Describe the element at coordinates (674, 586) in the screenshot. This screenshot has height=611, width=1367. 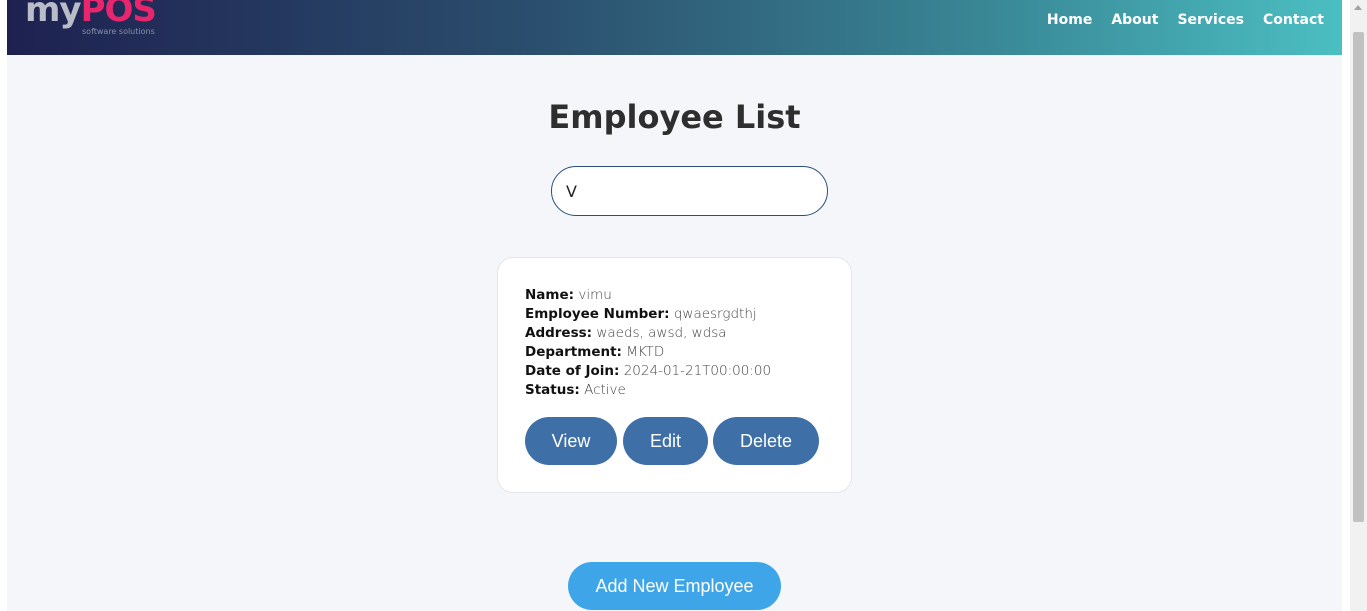
I see `add-new-employee-button: Add New Employee` at that location.